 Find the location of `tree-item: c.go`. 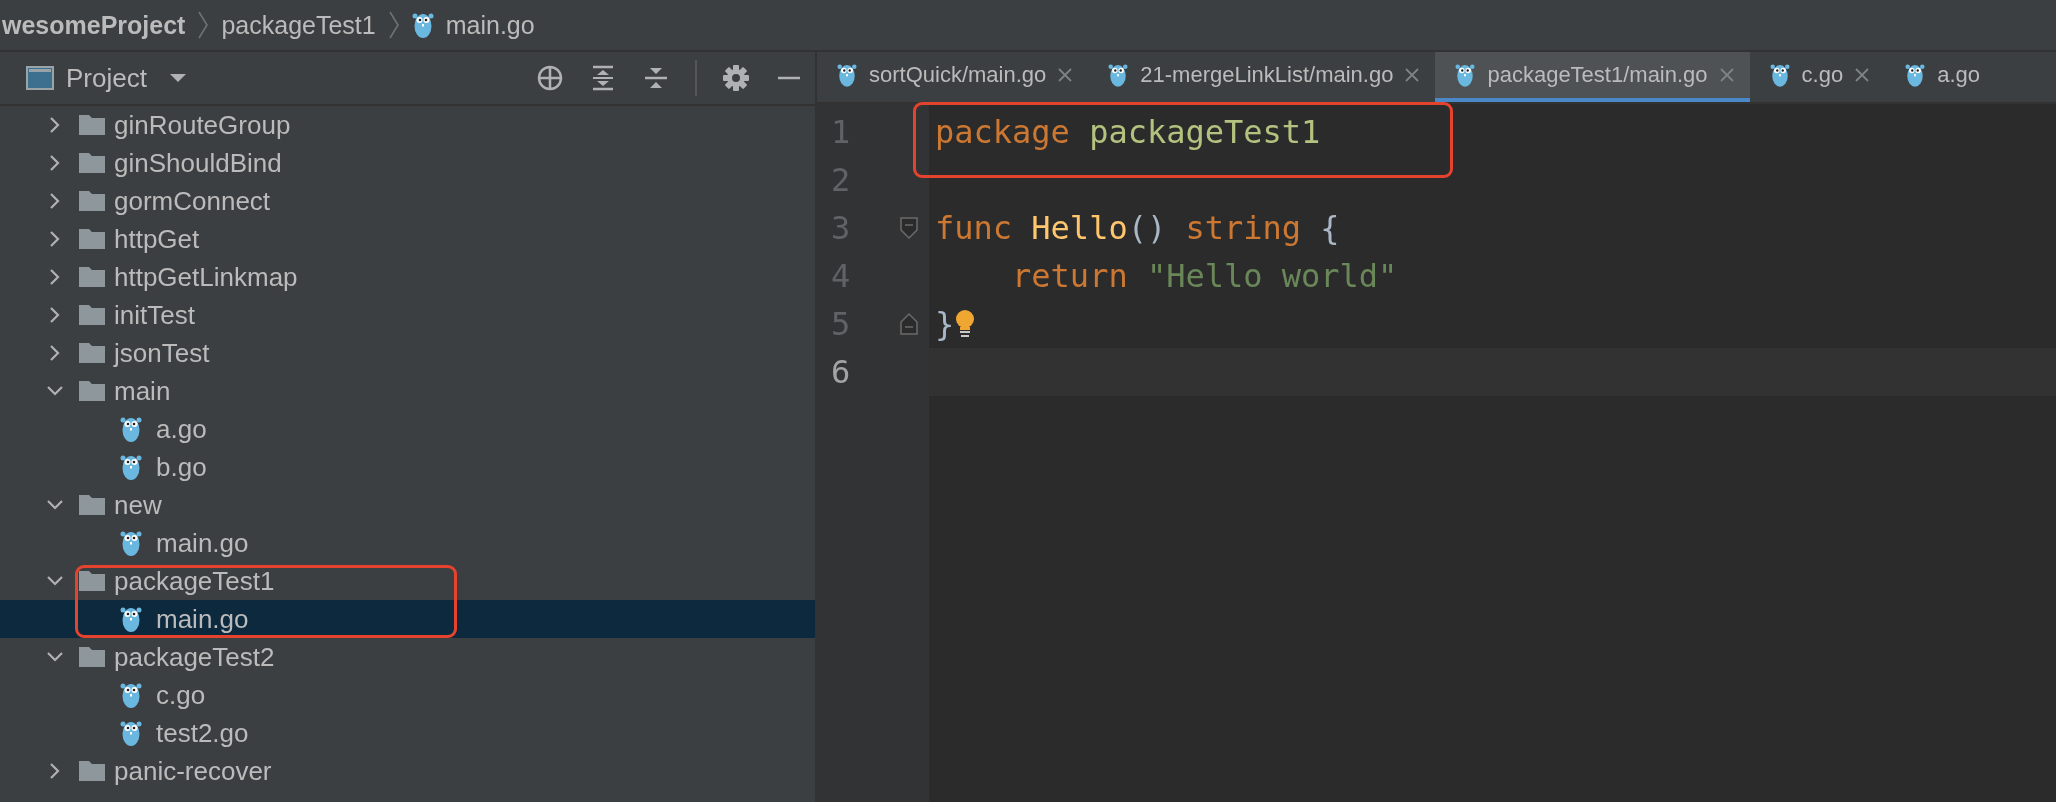

tree-item: c.go is located at coordinates (407, 695).